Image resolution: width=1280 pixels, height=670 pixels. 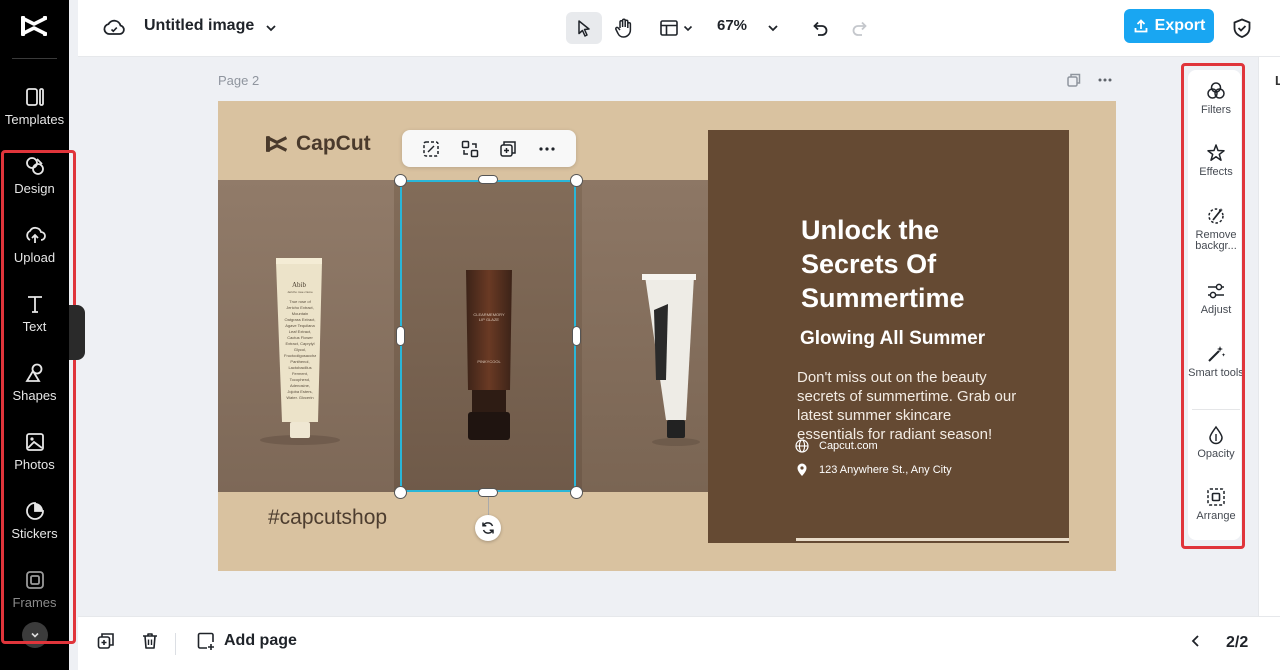 What do you see at coordinates (34, 589) in the screenshot?
I see `sidebar-item-frames: Frames` at bounding box center [34, 589].